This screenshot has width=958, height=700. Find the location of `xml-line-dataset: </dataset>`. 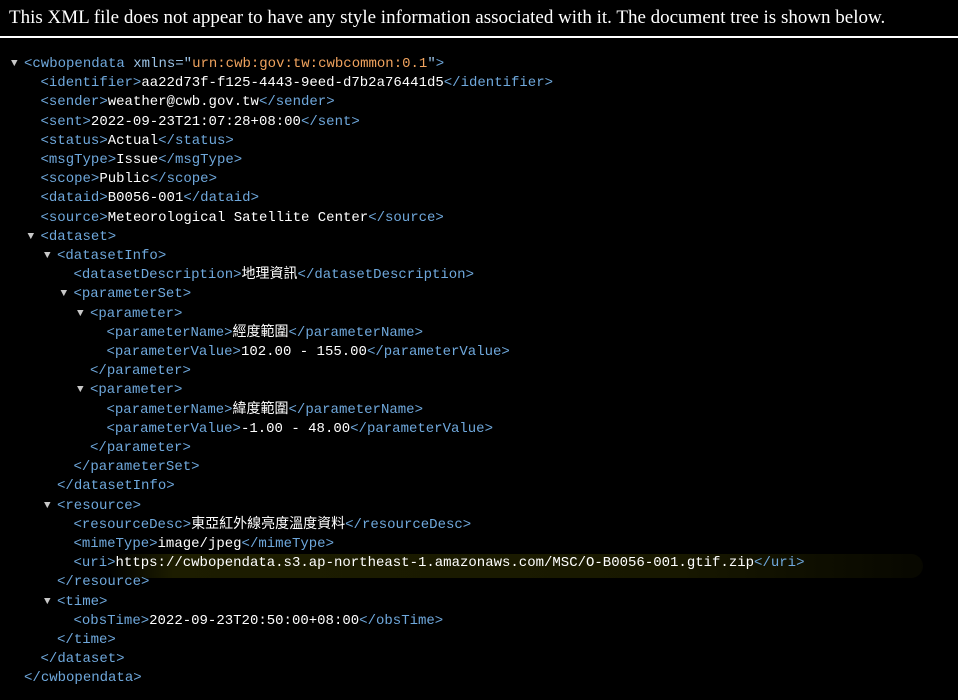

xml-line-dataset: </dataset> is located at coordinates (83, 659).